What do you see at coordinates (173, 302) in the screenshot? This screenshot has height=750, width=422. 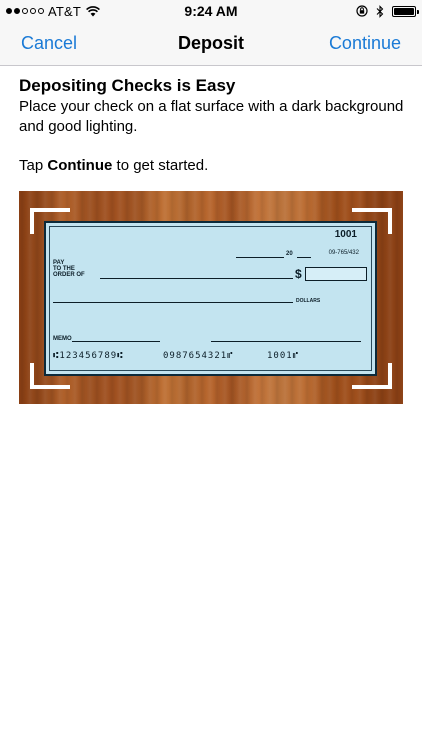 I see `amount-words-line` at bounding box center [173, 302].